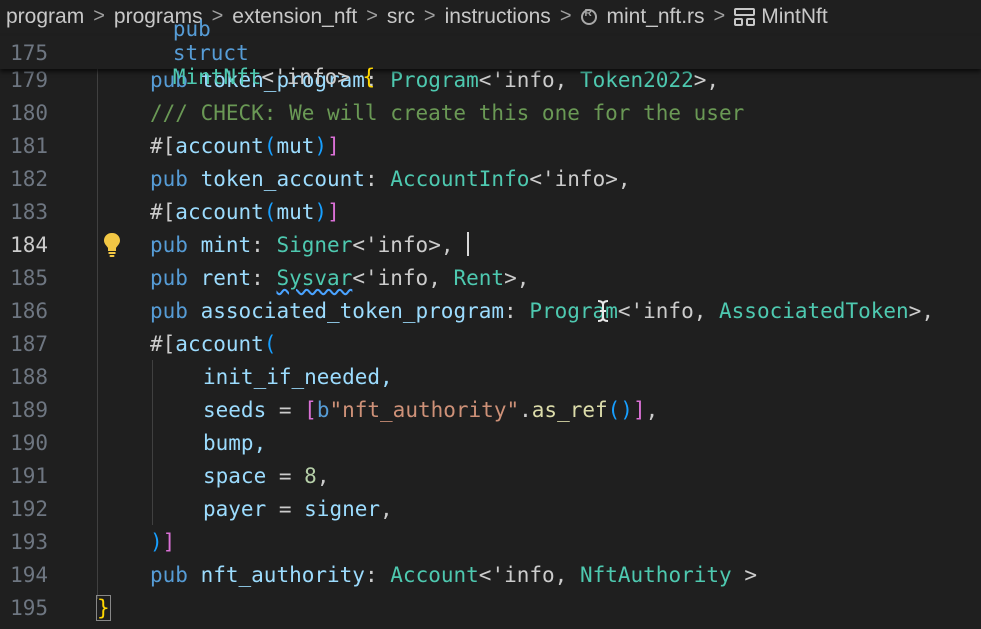 The height and width of the screenshot is (629, 981). I want to click on line-number: 179, so click(29, 79).